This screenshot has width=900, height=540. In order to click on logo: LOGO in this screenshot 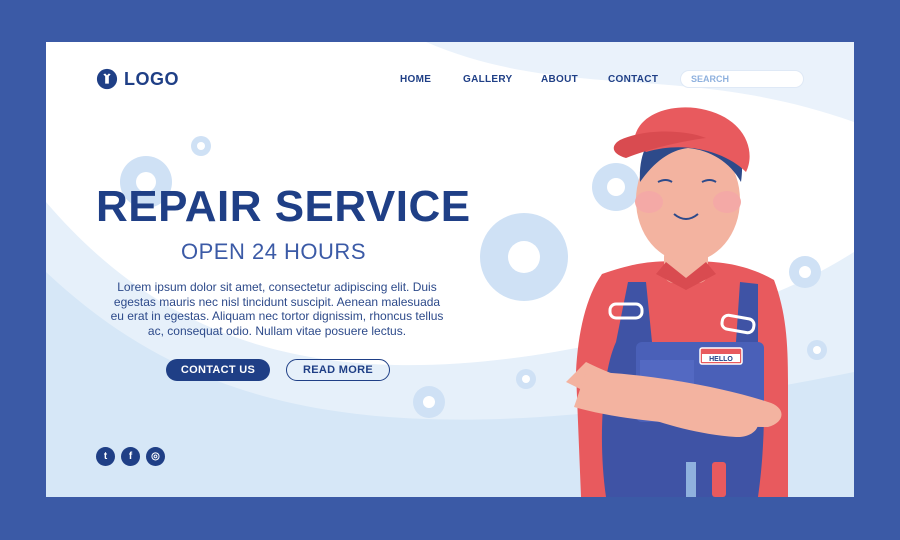, I will do `click(137, 79)`.